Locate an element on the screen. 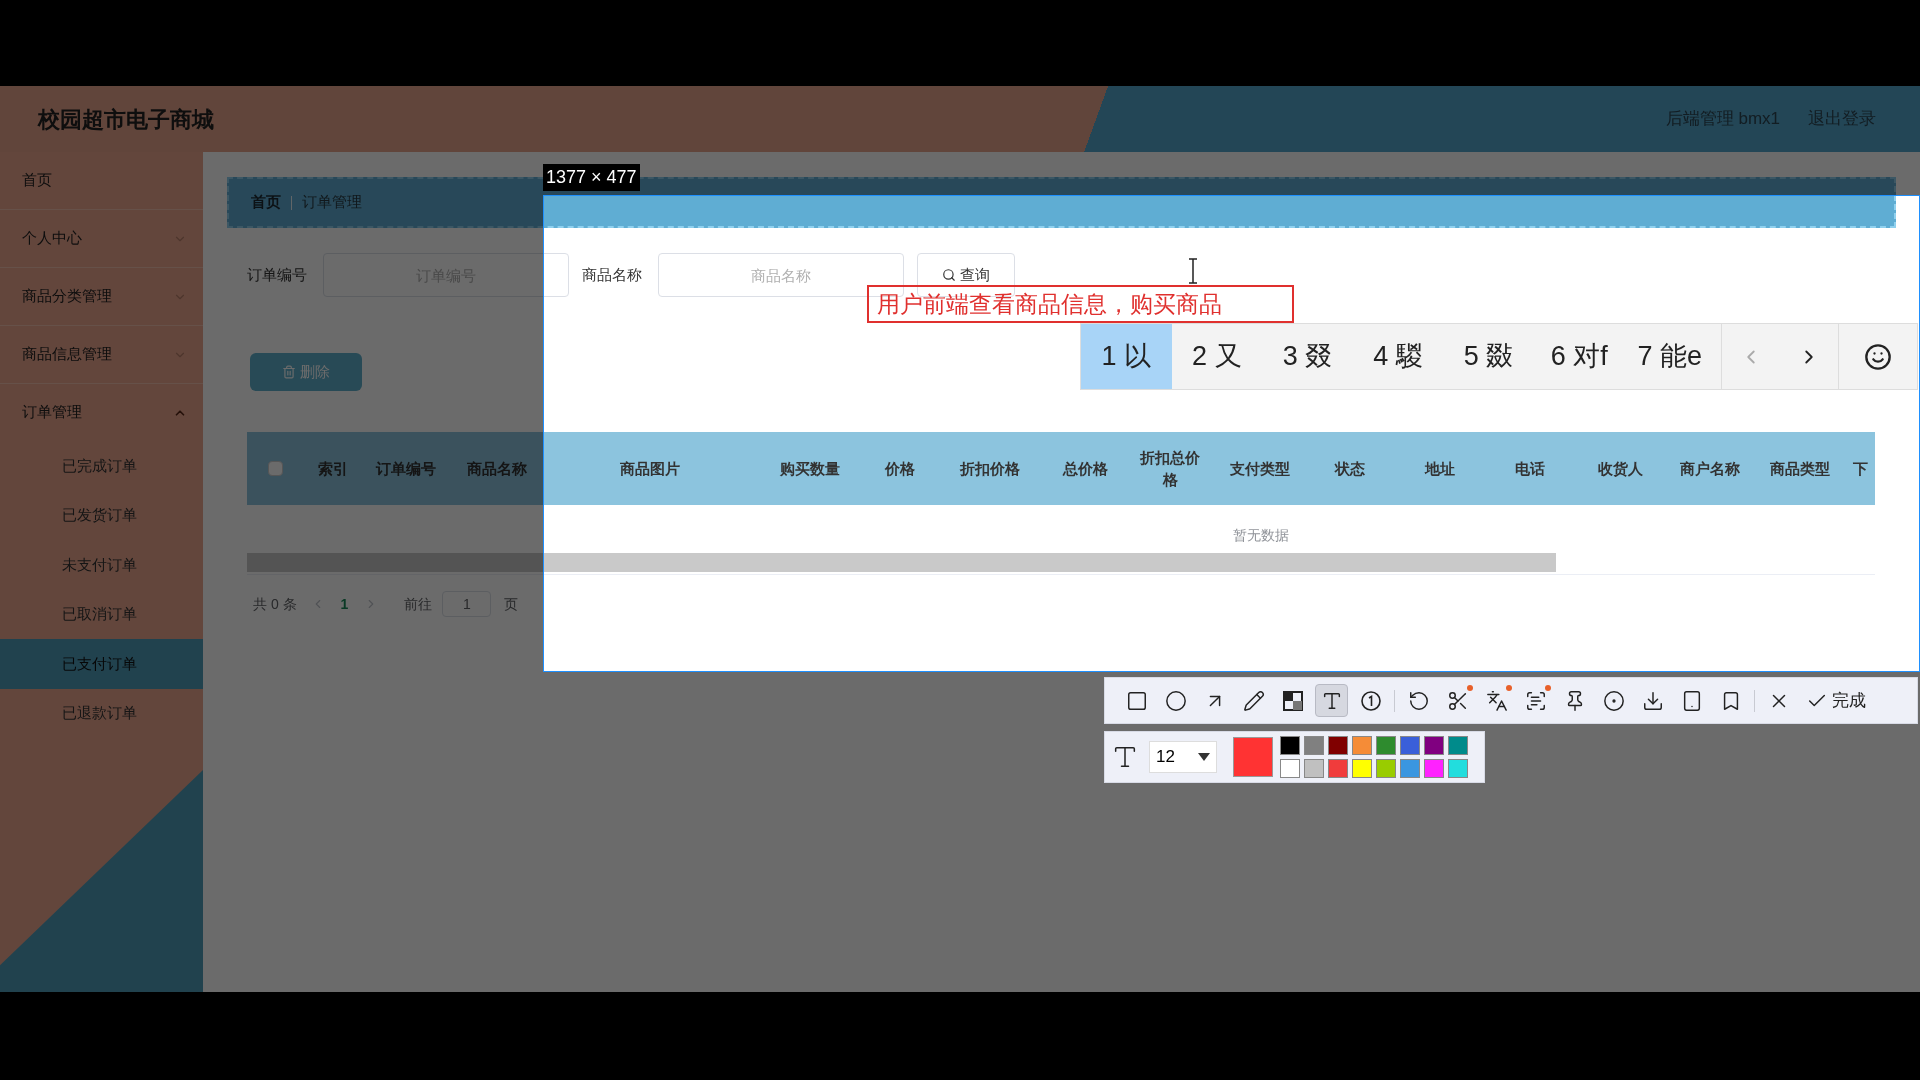 The height and width of the screenshot is (1080, 1920). header-checkbox is located at coordinates (275, 468).